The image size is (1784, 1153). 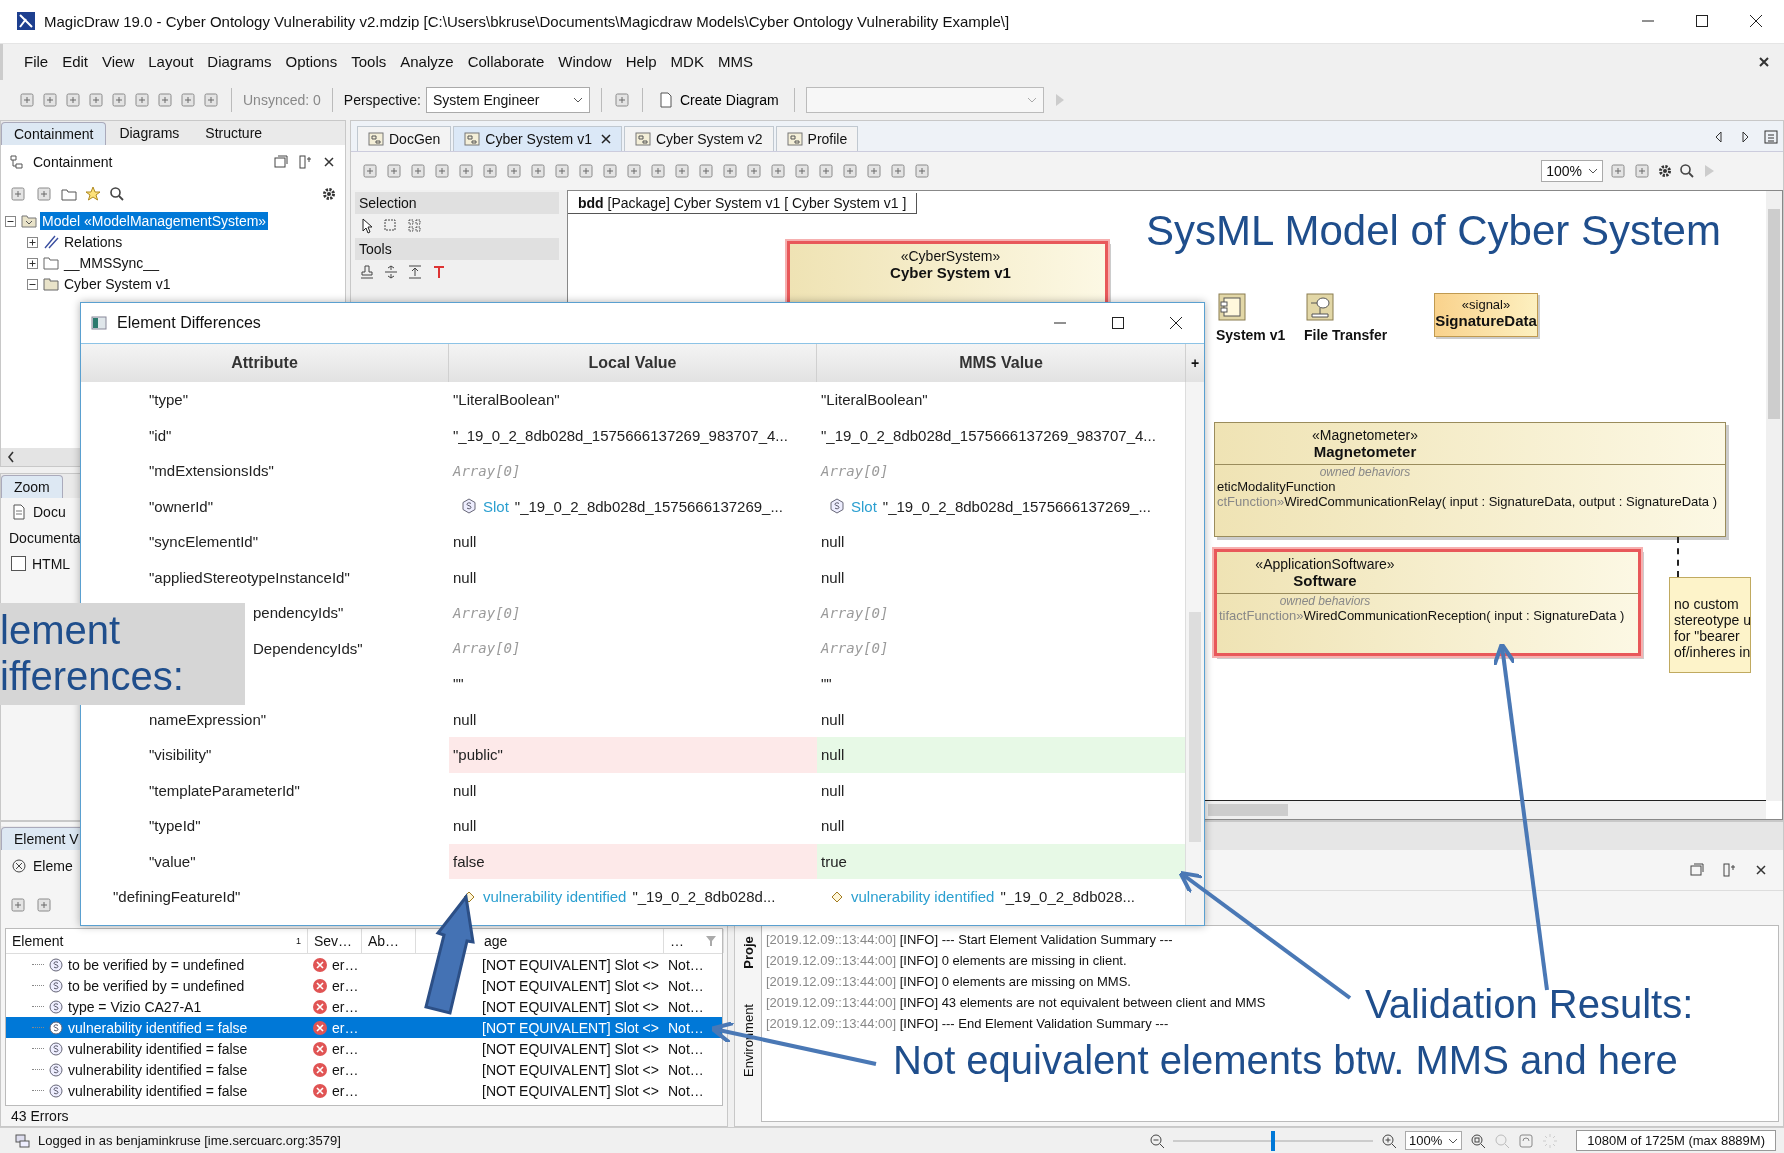 I want to click on perspective-dropdown: System Engineer, so click(x=507, y=99).